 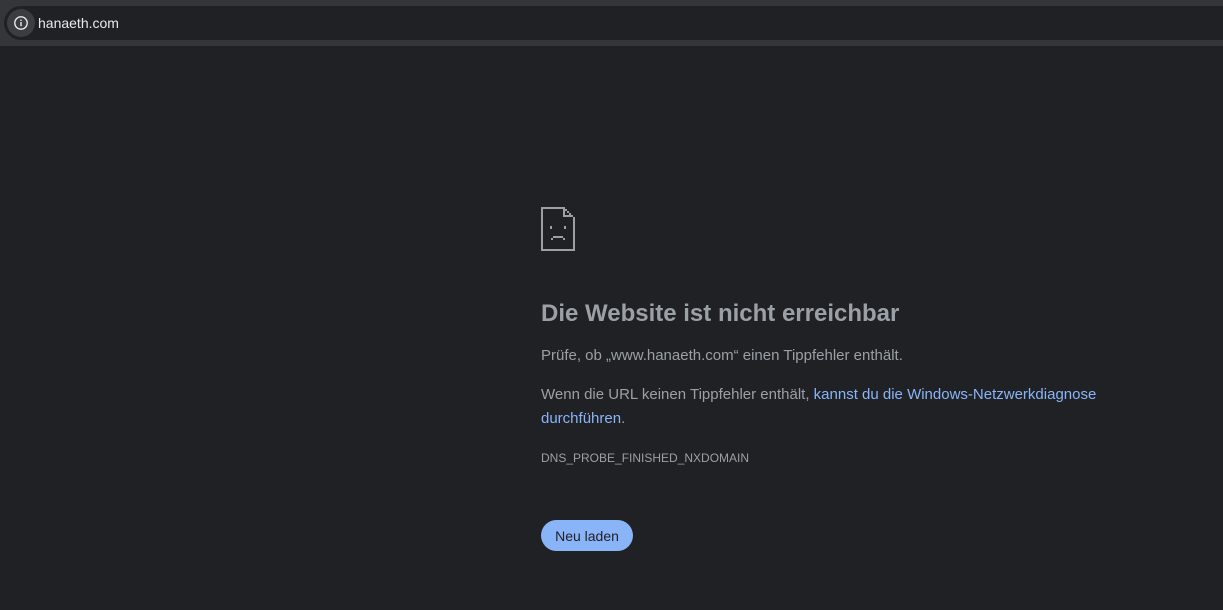 I want to click on address-bar: hanaeth.com, so click(x=613, y=23).